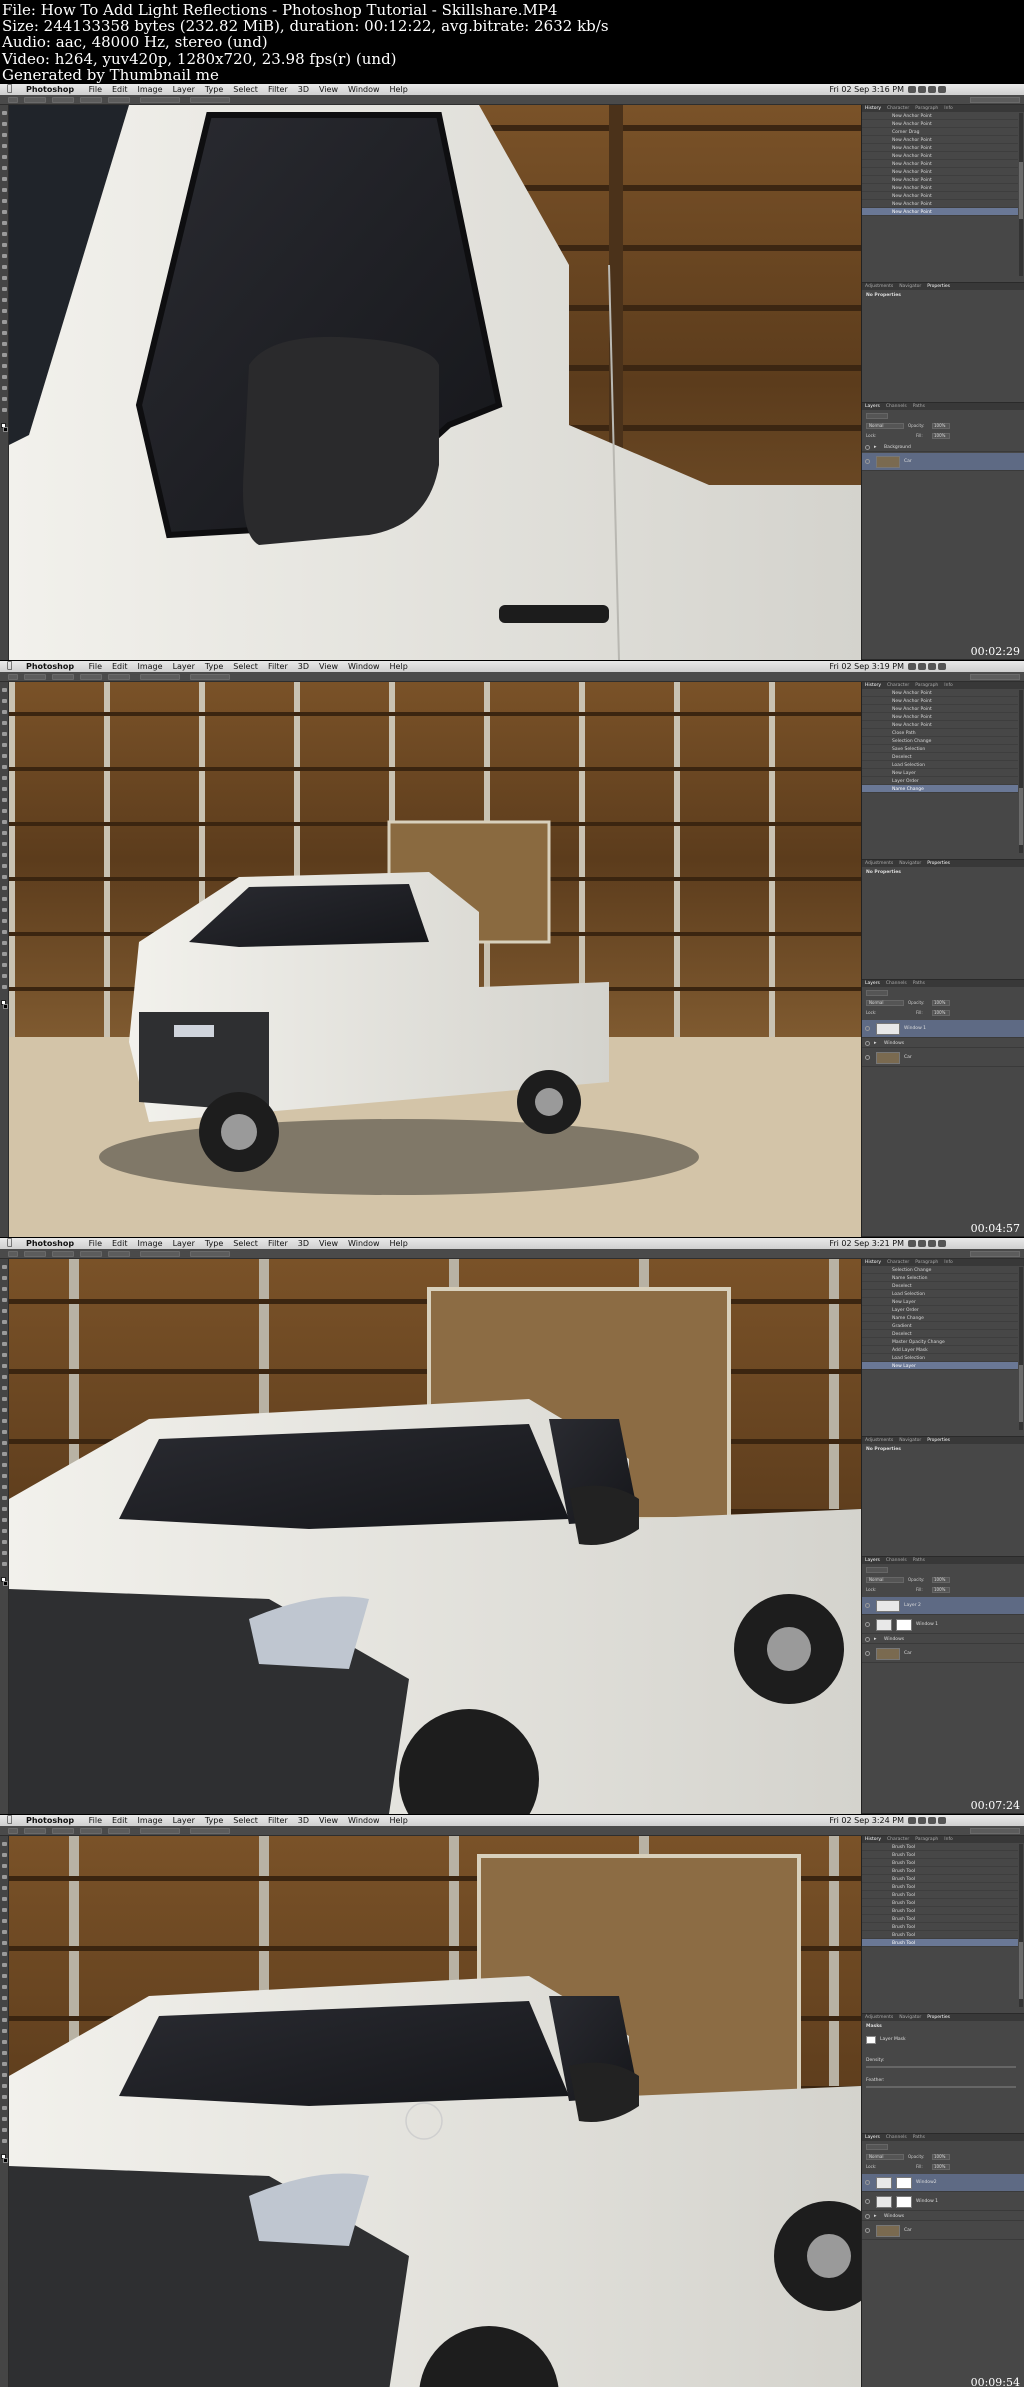 Image resolution: width=1024 pixels, height=2387 pixels. I want to click on menu-item: Image, so click(150, 1243).